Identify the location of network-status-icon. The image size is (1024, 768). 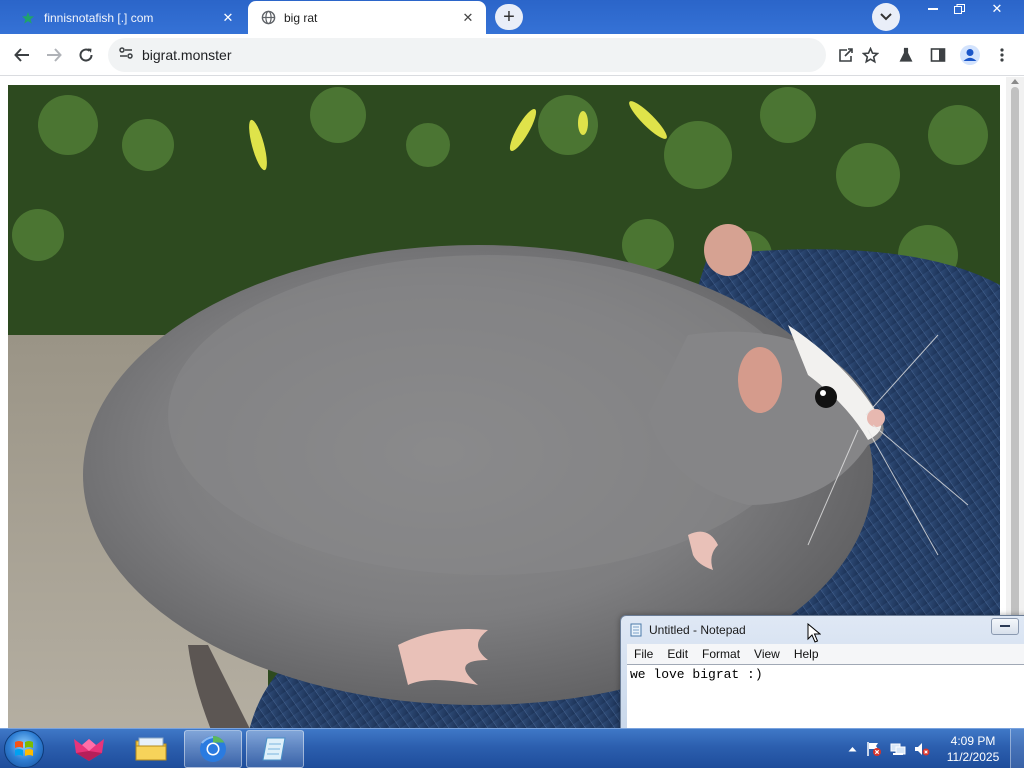
(898, 749).